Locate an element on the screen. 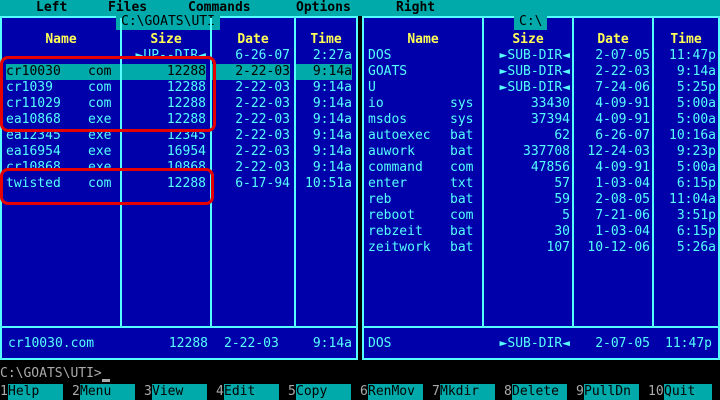 The width and height of the screenshot is (720, 400). command-line: C:\GOATS\UTI> is located at coordinates (360, 374).